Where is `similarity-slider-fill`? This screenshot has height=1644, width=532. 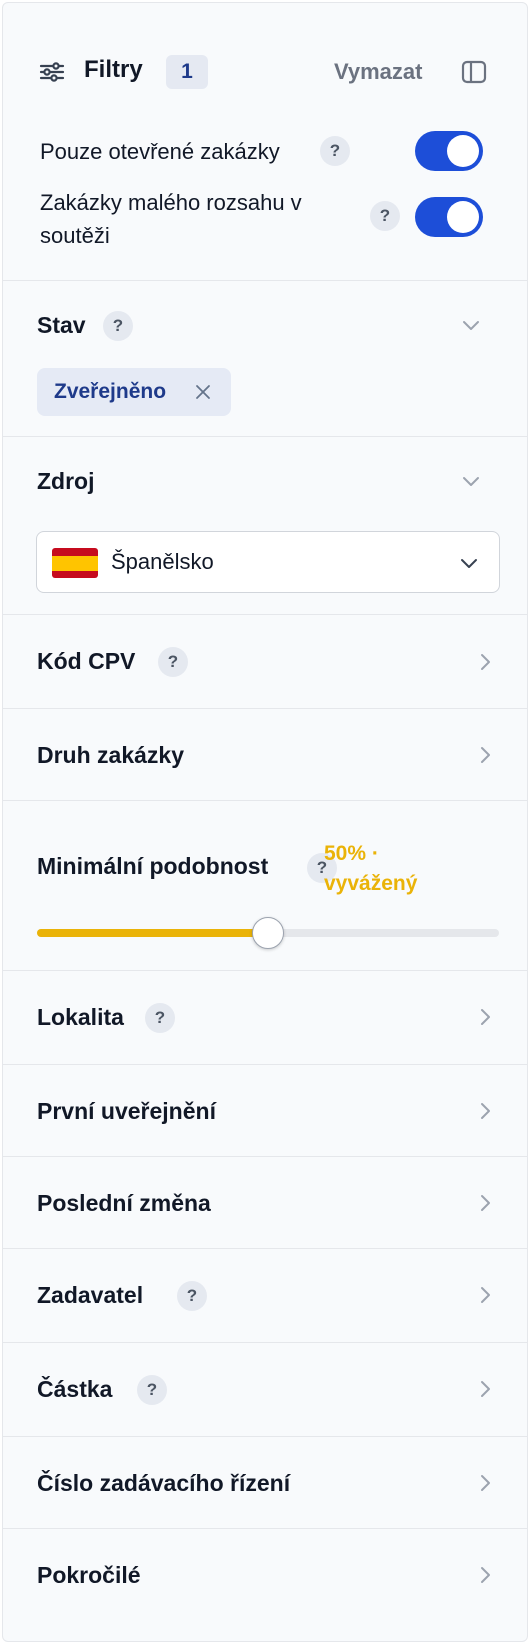
similarity-slider-fill is located at coordinates (152, 933).